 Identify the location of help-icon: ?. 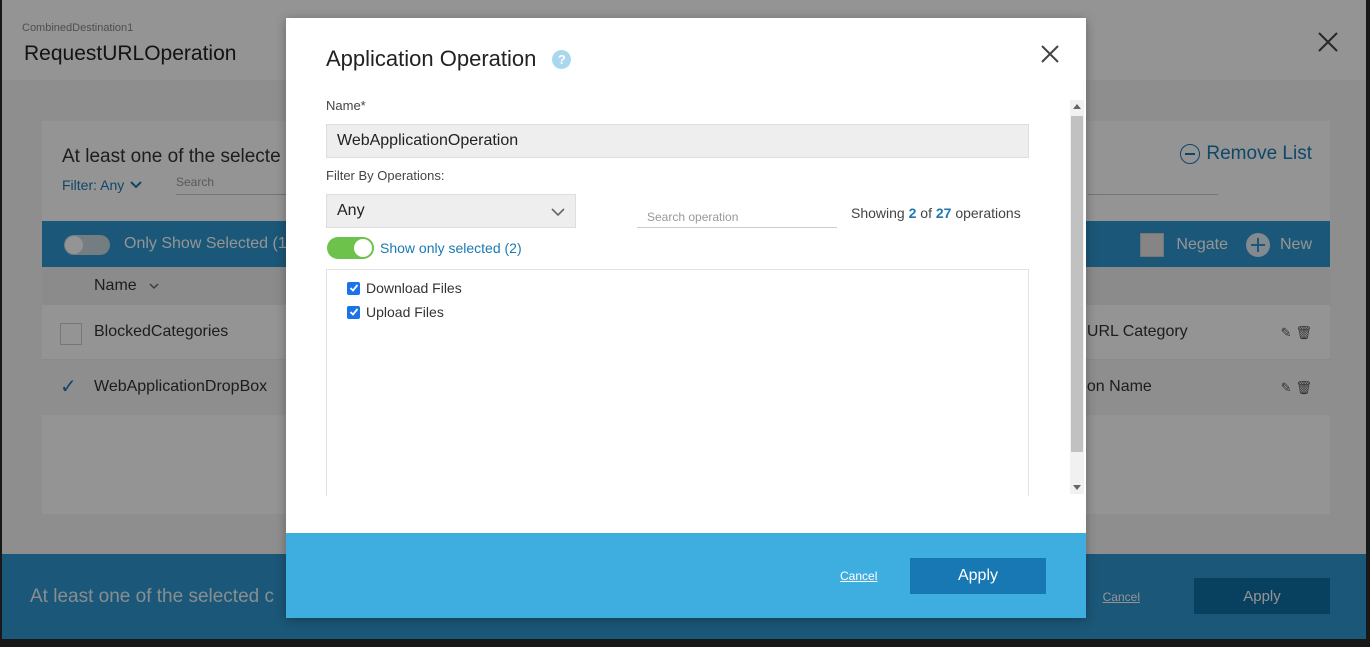
(562, 59).